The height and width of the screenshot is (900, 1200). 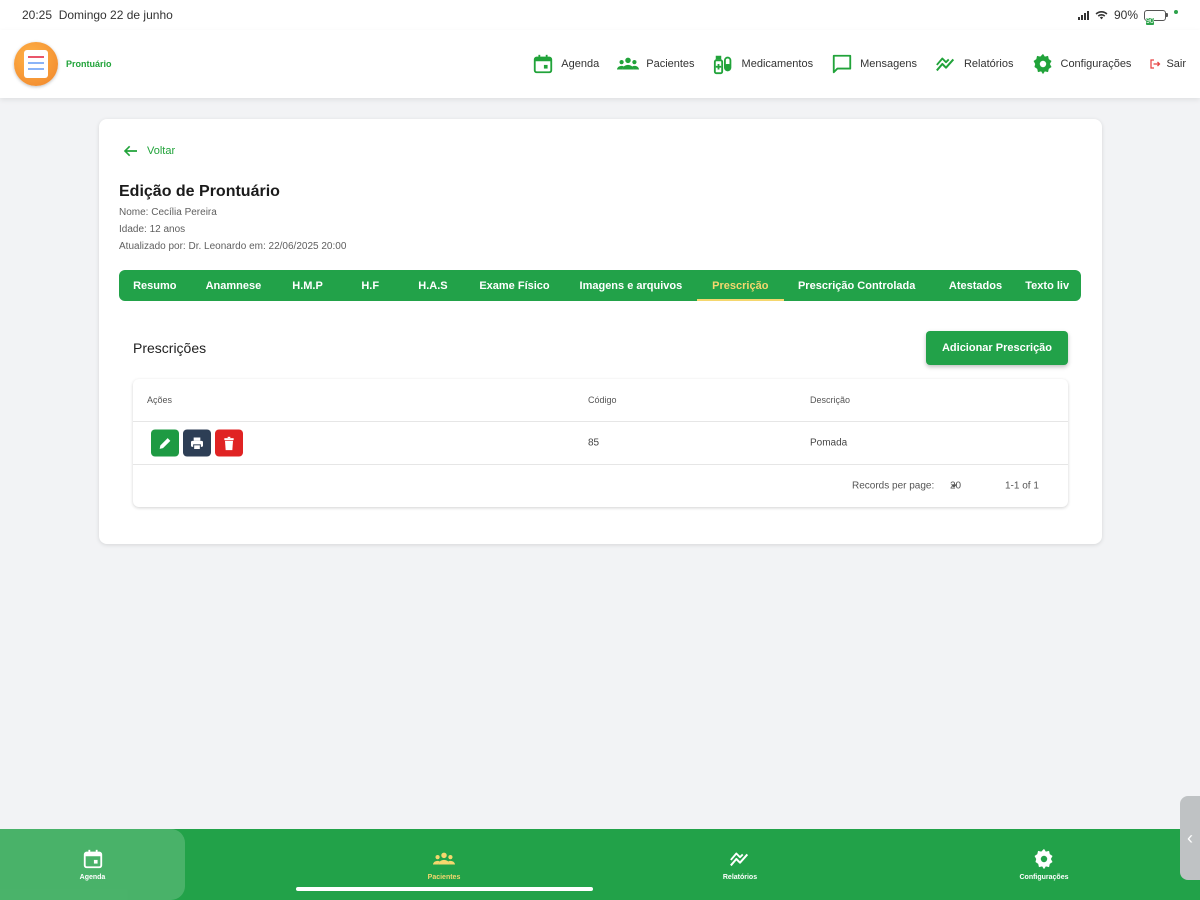 I want to click on table-header: Ações Código Descrição, so click(x=600, y=400).